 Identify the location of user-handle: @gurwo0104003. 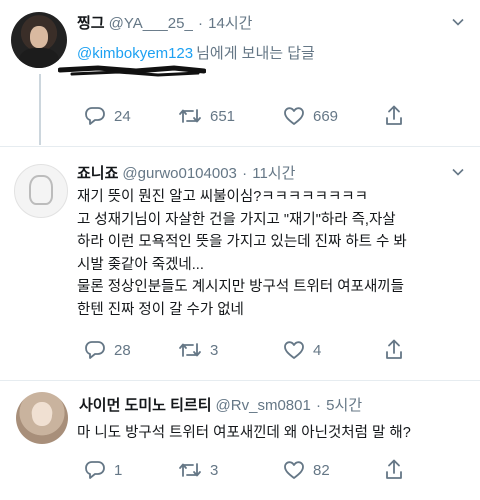
(179, 173).